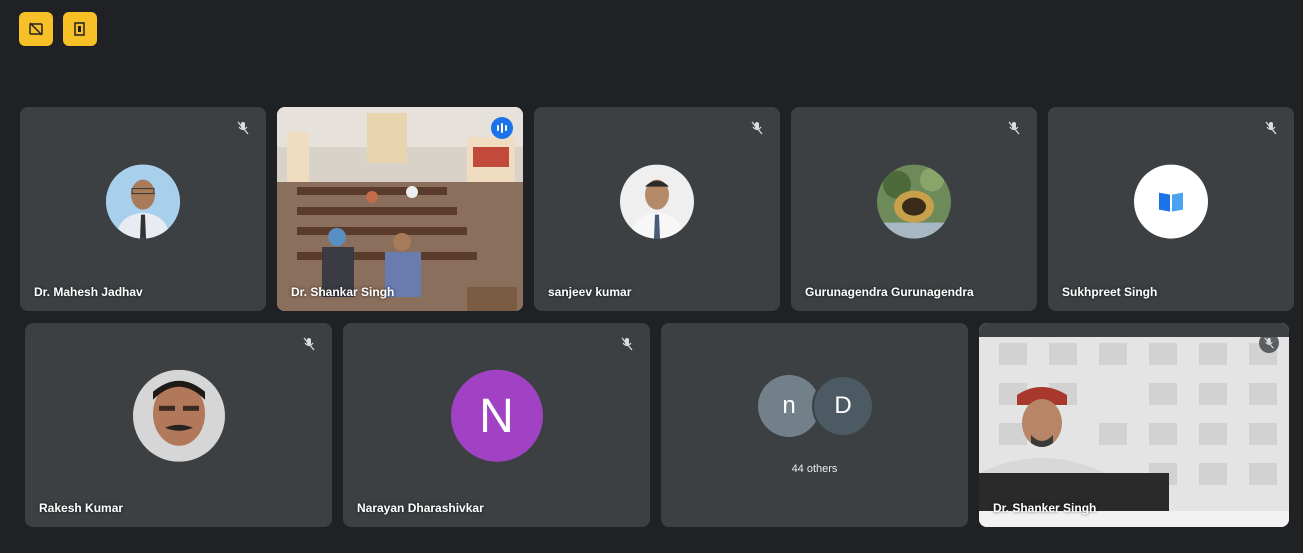  I want to click on participant-tile: Gurunagendra Gurunagendra, so click(914, 209).